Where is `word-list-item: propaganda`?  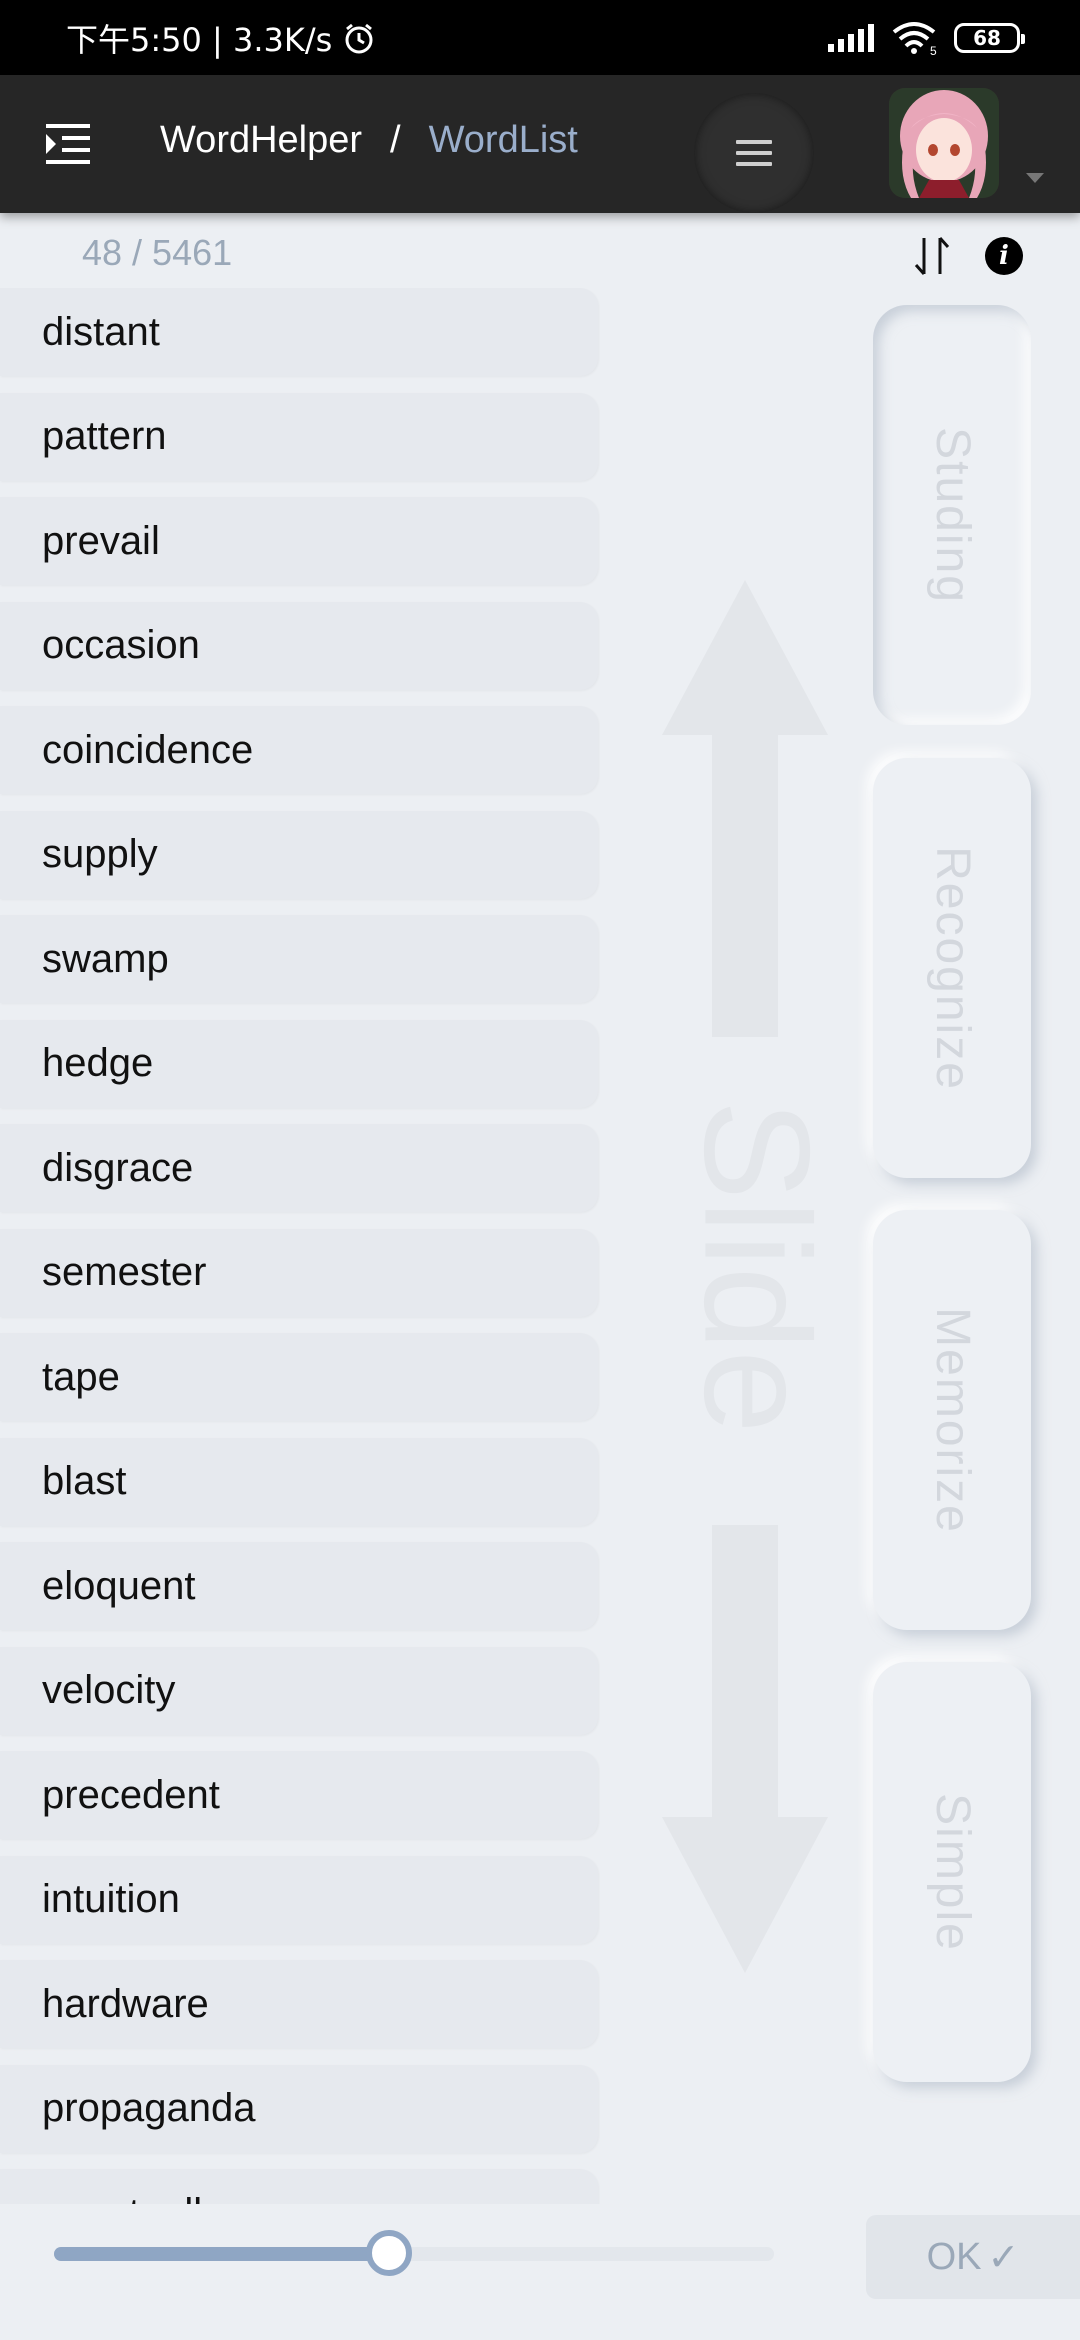
word-list-item: propaganda is located at coordinates (299, 2108).